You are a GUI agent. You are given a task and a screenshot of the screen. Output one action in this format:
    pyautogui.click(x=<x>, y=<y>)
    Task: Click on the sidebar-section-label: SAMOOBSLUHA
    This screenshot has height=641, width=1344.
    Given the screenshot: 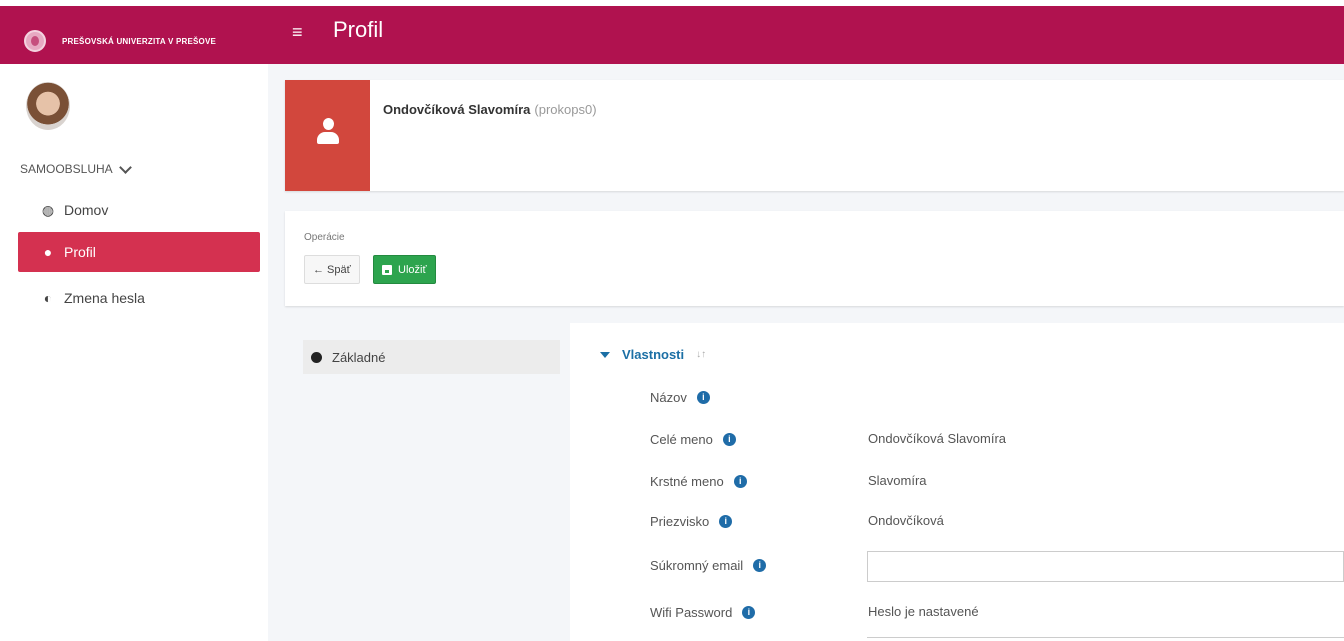 What is the action you would take?
    pyautogui.click(x=66, y=169)
    